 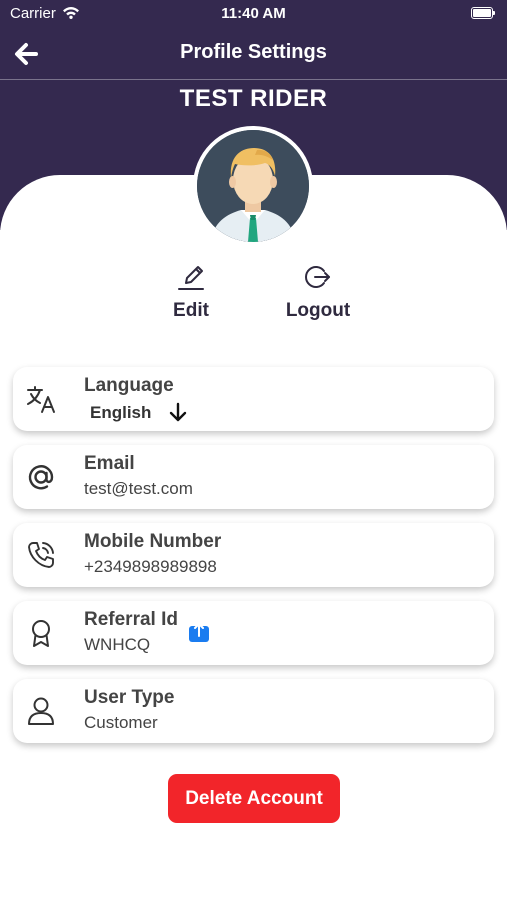 I want to click on delete-account-button: Delete Account, so click(x=254, y=798).